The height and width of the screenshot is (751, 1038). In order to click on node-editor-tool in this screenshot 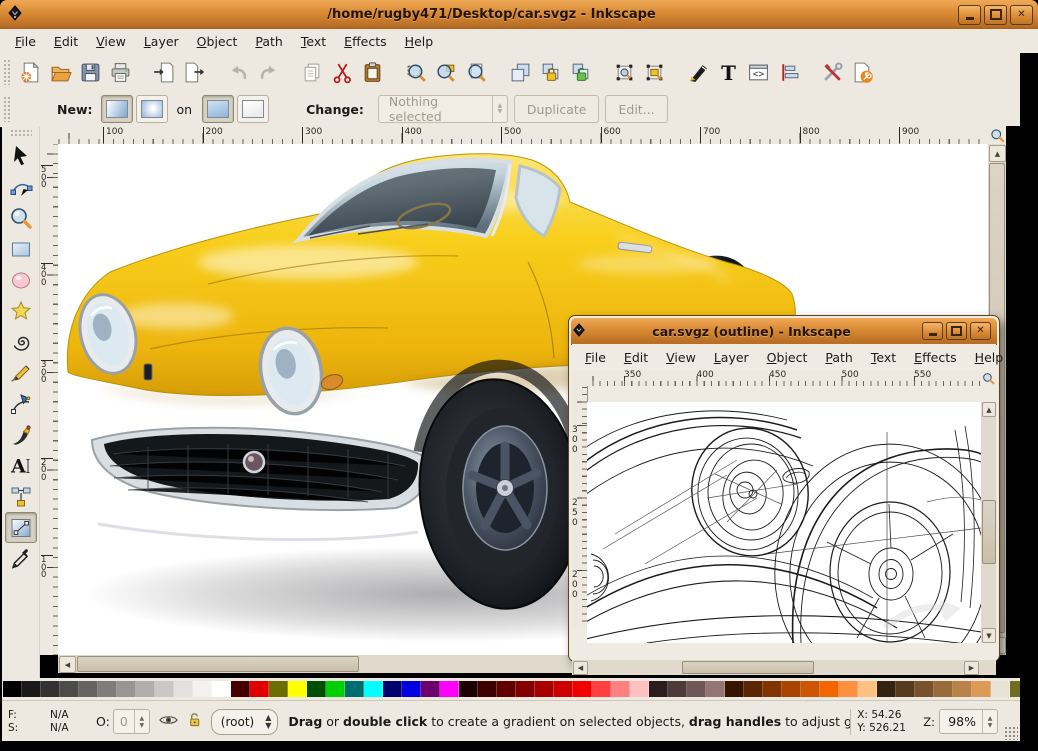, I will do `click(21, 186)`.